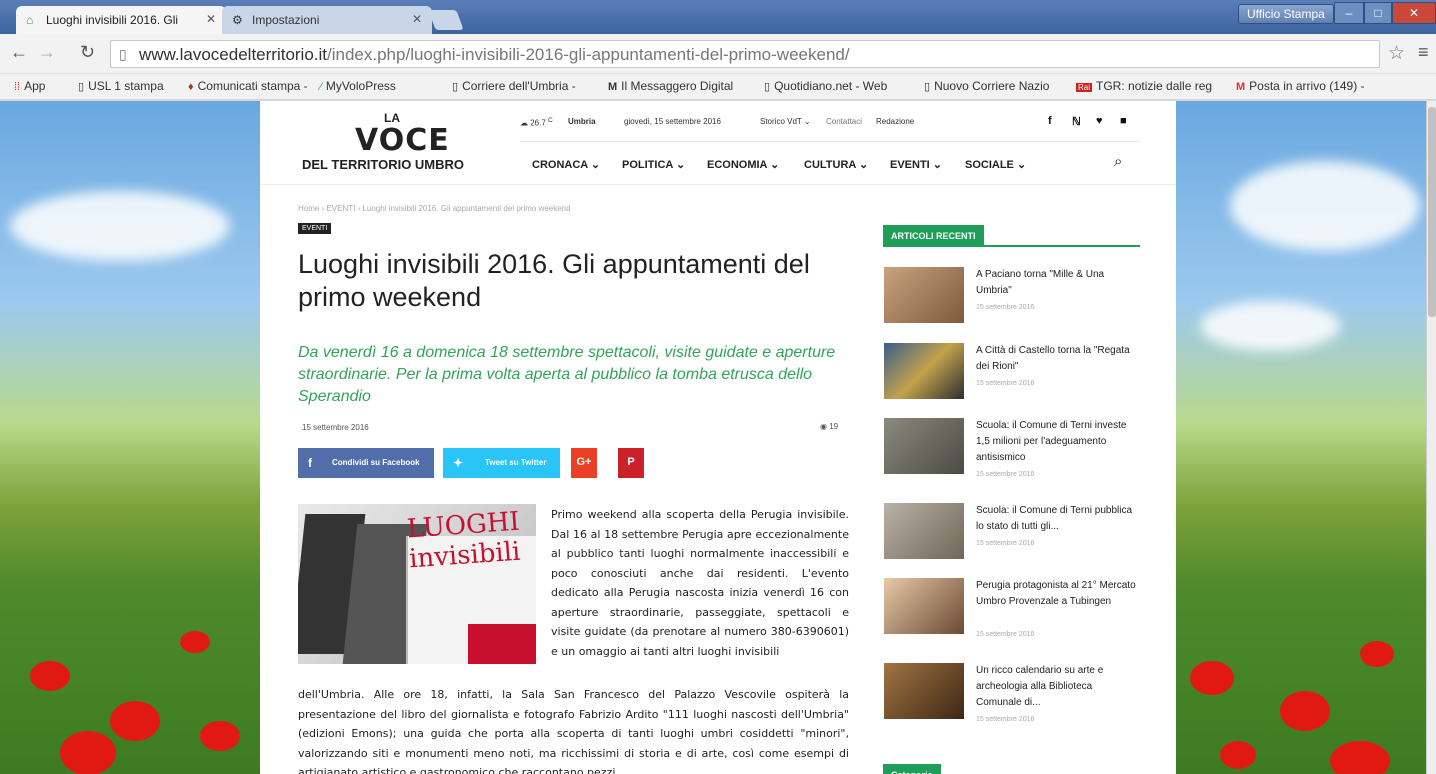 Image resolution: width=1436 pixels, height=774 pixels. What do you see at coordinates (743, 164) in the screenshot?
I see `nav-economia: ECONOMIA ⌄` at bounding box center [743, 164].